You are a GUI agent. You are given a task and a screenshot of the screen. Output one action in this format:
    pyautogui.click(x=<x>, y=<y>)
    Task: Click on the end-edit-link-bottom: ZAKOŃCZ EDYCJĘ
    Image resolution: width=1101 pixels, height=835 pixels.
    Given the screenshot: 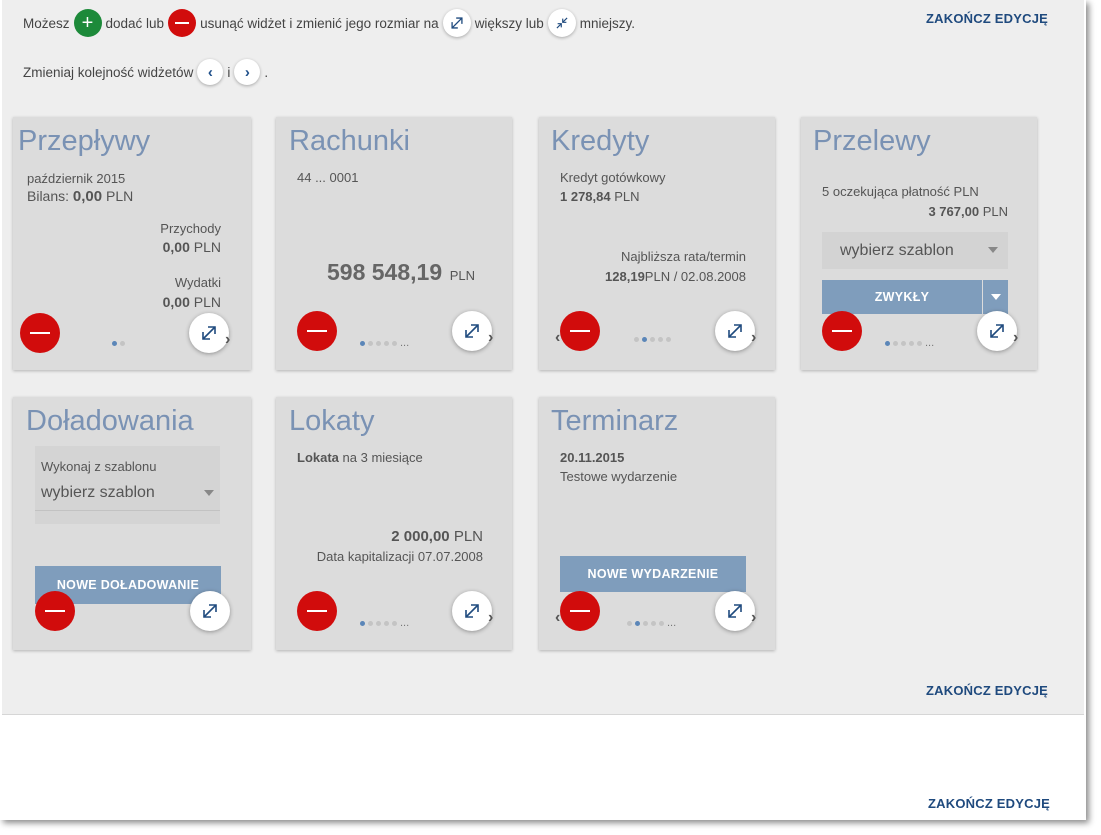 What is the action you would take?
    pyautogui.click(x=989, y=803)
    